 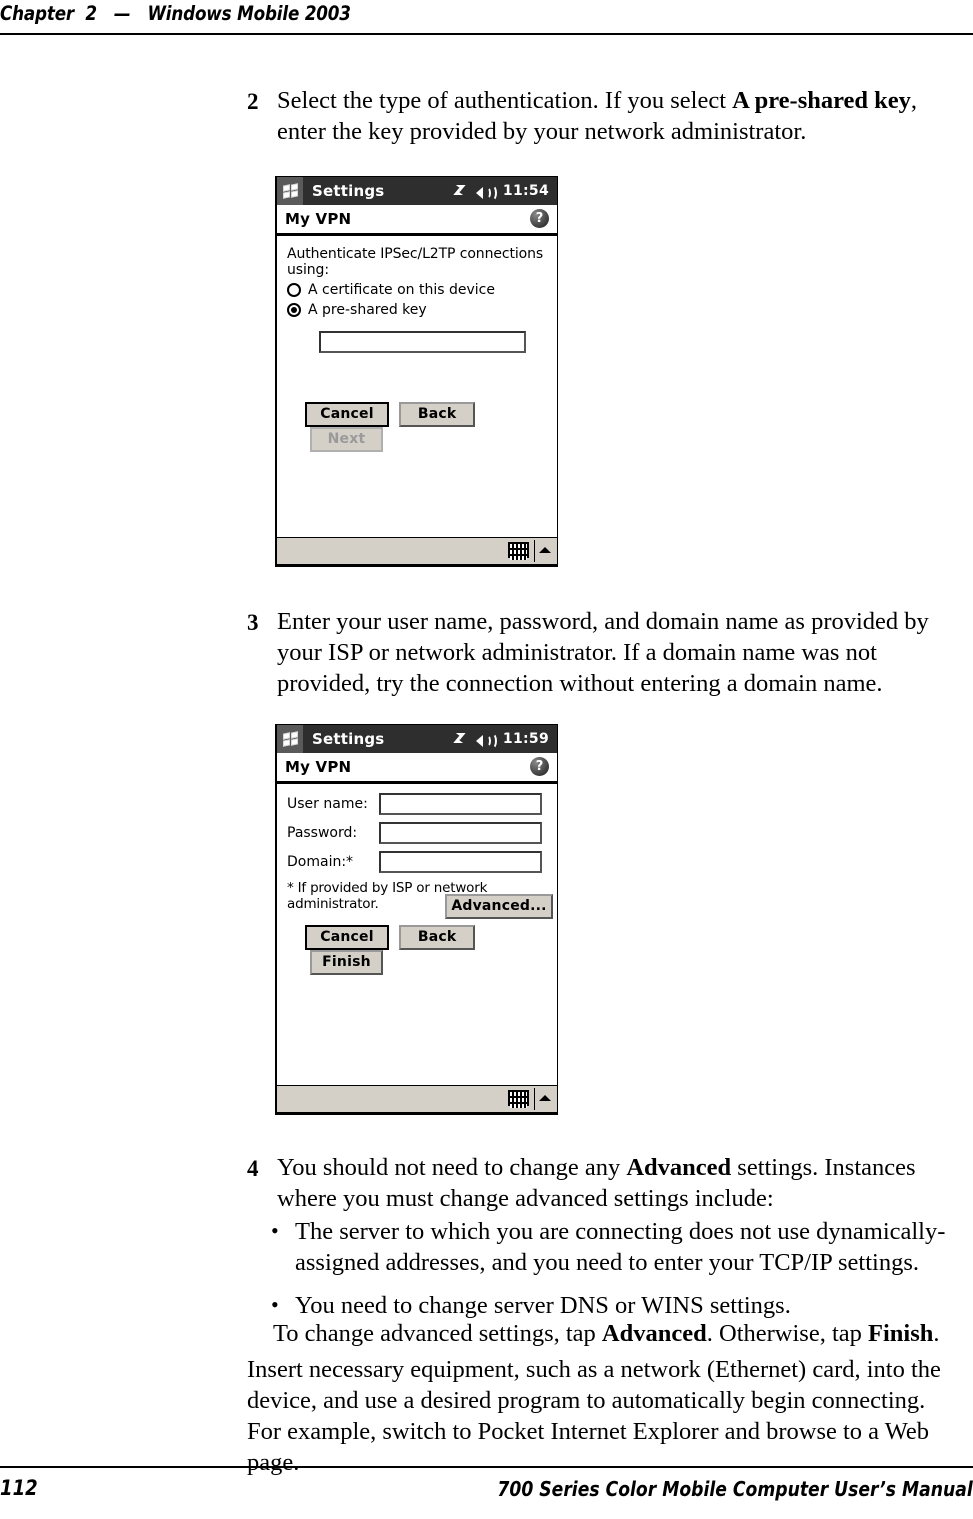 I want to click on running-head: Chapter 2 — Windows Mobile 2003, so click(x=486, y=17).